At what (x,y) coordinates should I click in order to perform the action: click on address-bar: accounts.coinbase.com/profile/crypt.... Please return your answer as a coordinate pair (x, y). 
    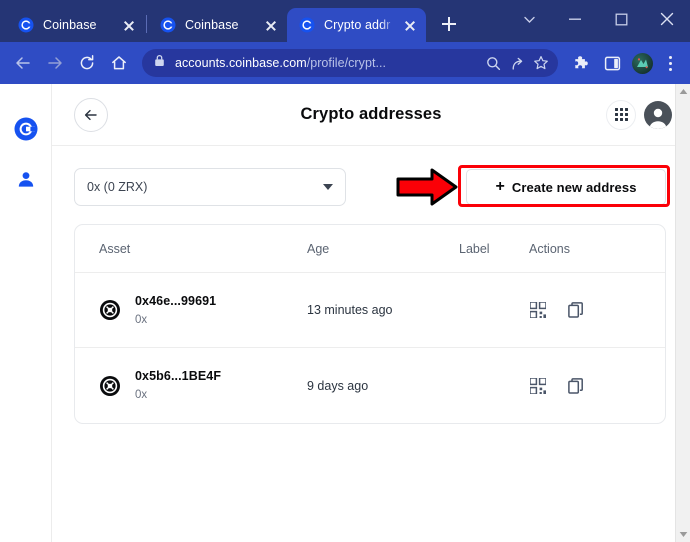
    Looking at the image, I should click on (350, 63).